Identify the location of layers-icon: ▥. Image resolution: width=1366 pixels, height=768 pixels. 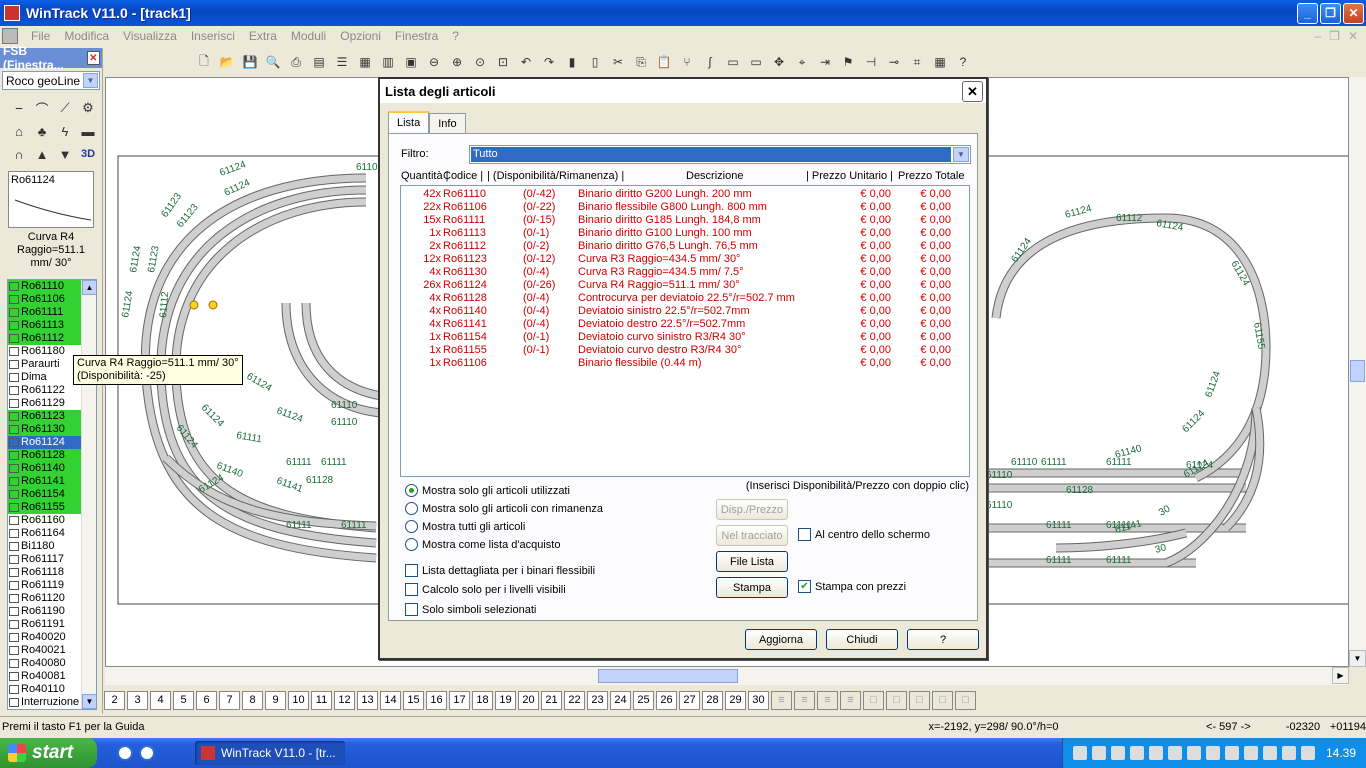
(388, 62).